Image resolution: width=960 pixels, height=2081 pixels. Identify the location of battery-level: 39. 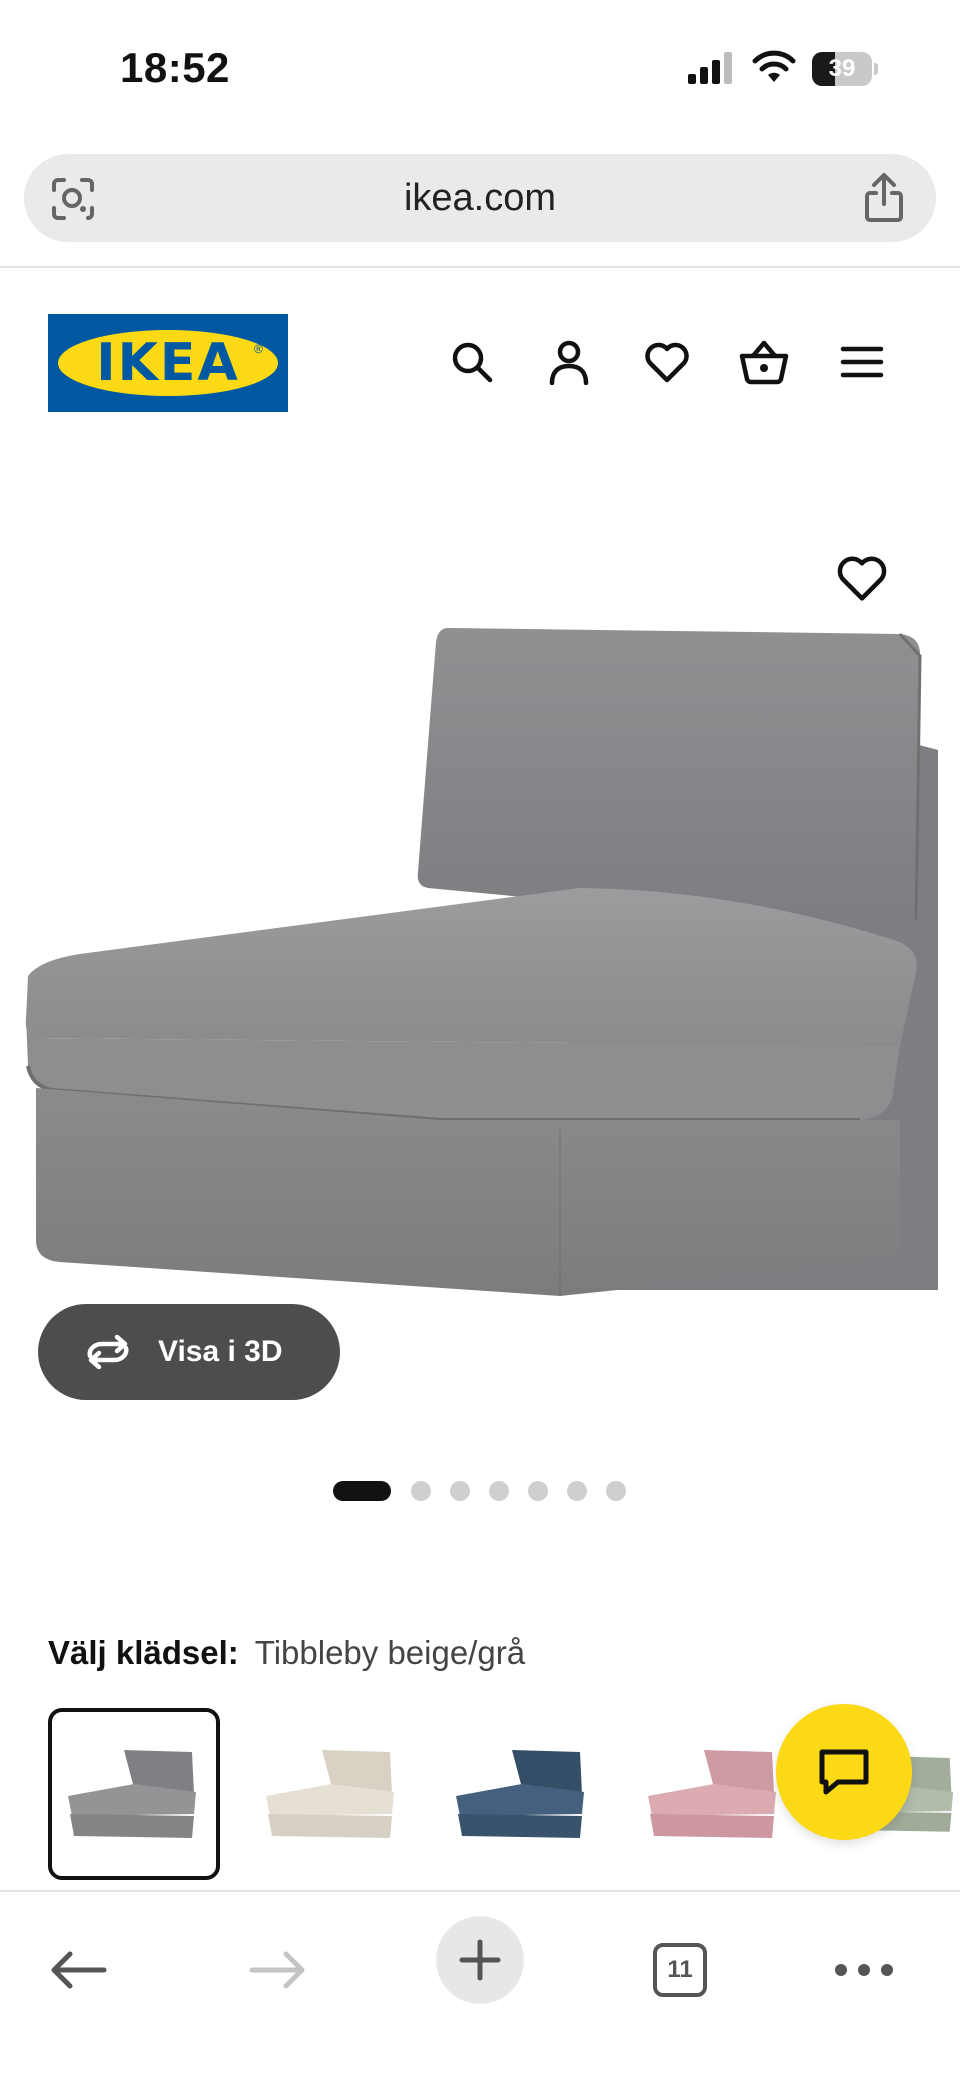
(842, 68).